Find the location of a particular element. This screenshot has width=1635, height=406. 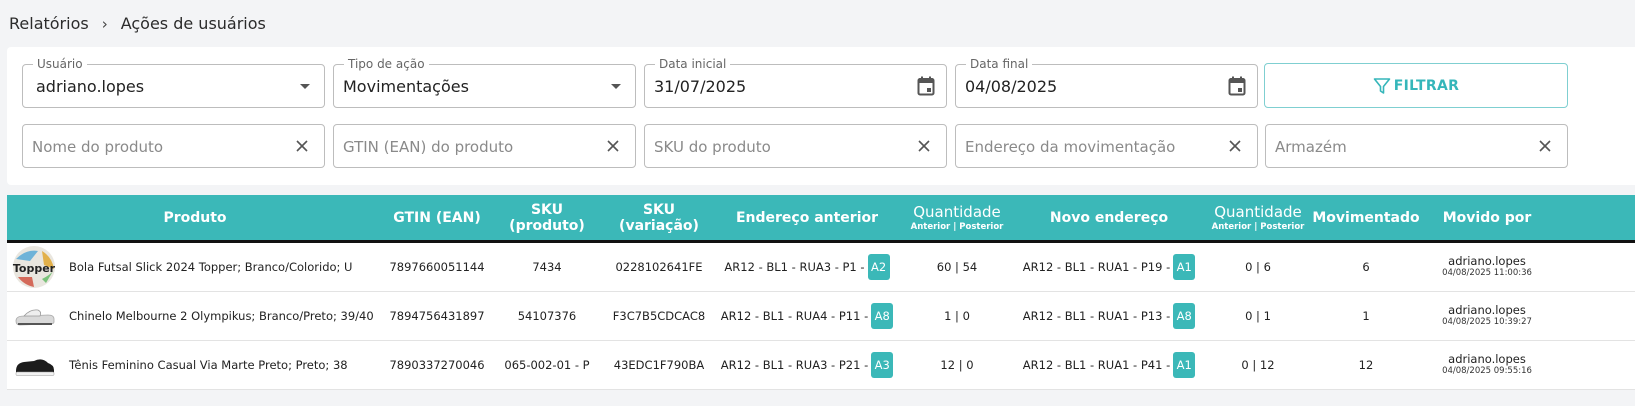

cell-novo-endereco: AR12 - BL1 - RUA1 - P19 - A1 is located at coordinates (1109, 267).